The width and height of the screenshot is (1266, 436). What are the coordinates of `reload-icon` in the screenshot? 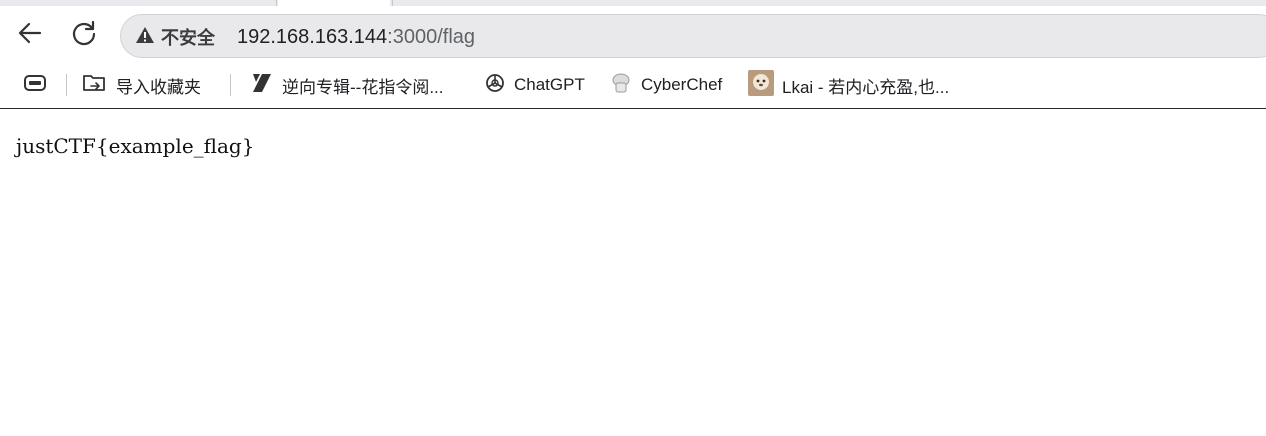 It's located at (84, 35).